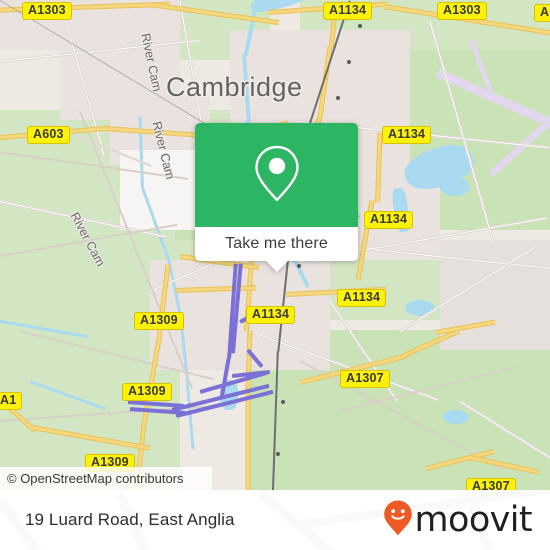 The width and height of the screenshot is (550, 550). What do you see at coordinates (11, 401) in the screenshot?
I see `shield-a1-edge: A1` at bounding box center [11, 401].